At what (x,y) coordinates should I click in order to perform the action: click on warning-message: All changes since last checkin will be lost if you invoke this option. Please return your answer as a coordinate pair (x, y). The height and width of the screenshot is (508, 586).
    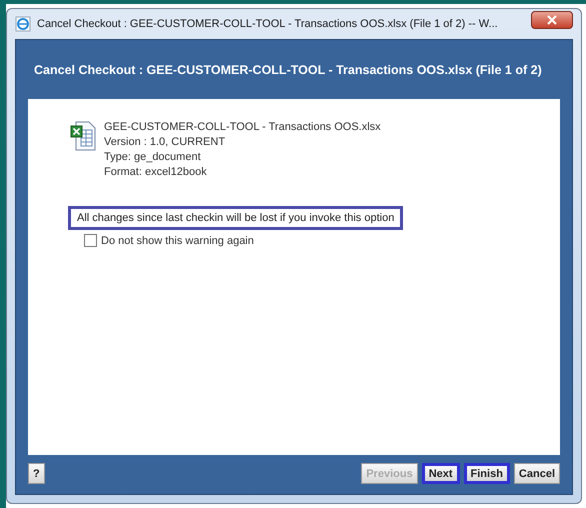
    Looking at the image, I should click on (236, 218).